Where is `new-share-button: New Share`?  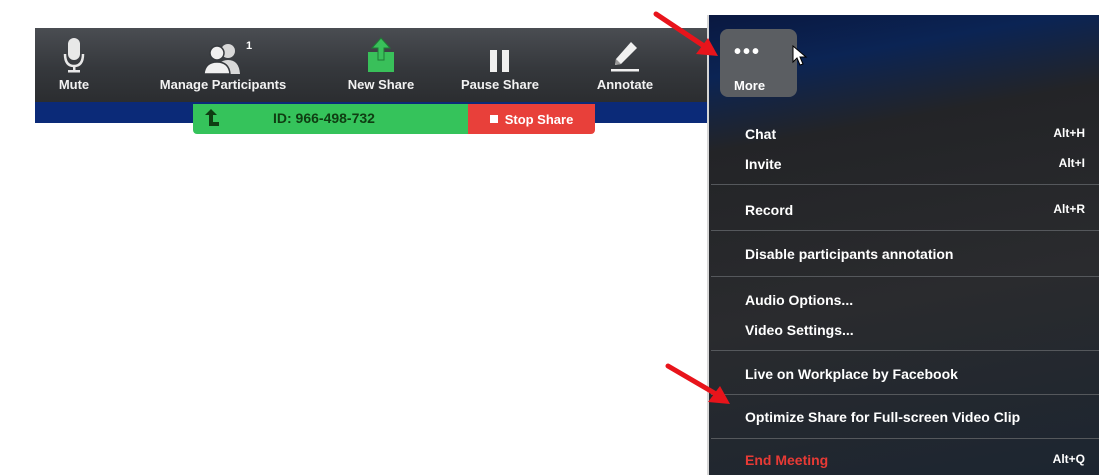
new-share-button: New Share is located at coordinates (381, 65).